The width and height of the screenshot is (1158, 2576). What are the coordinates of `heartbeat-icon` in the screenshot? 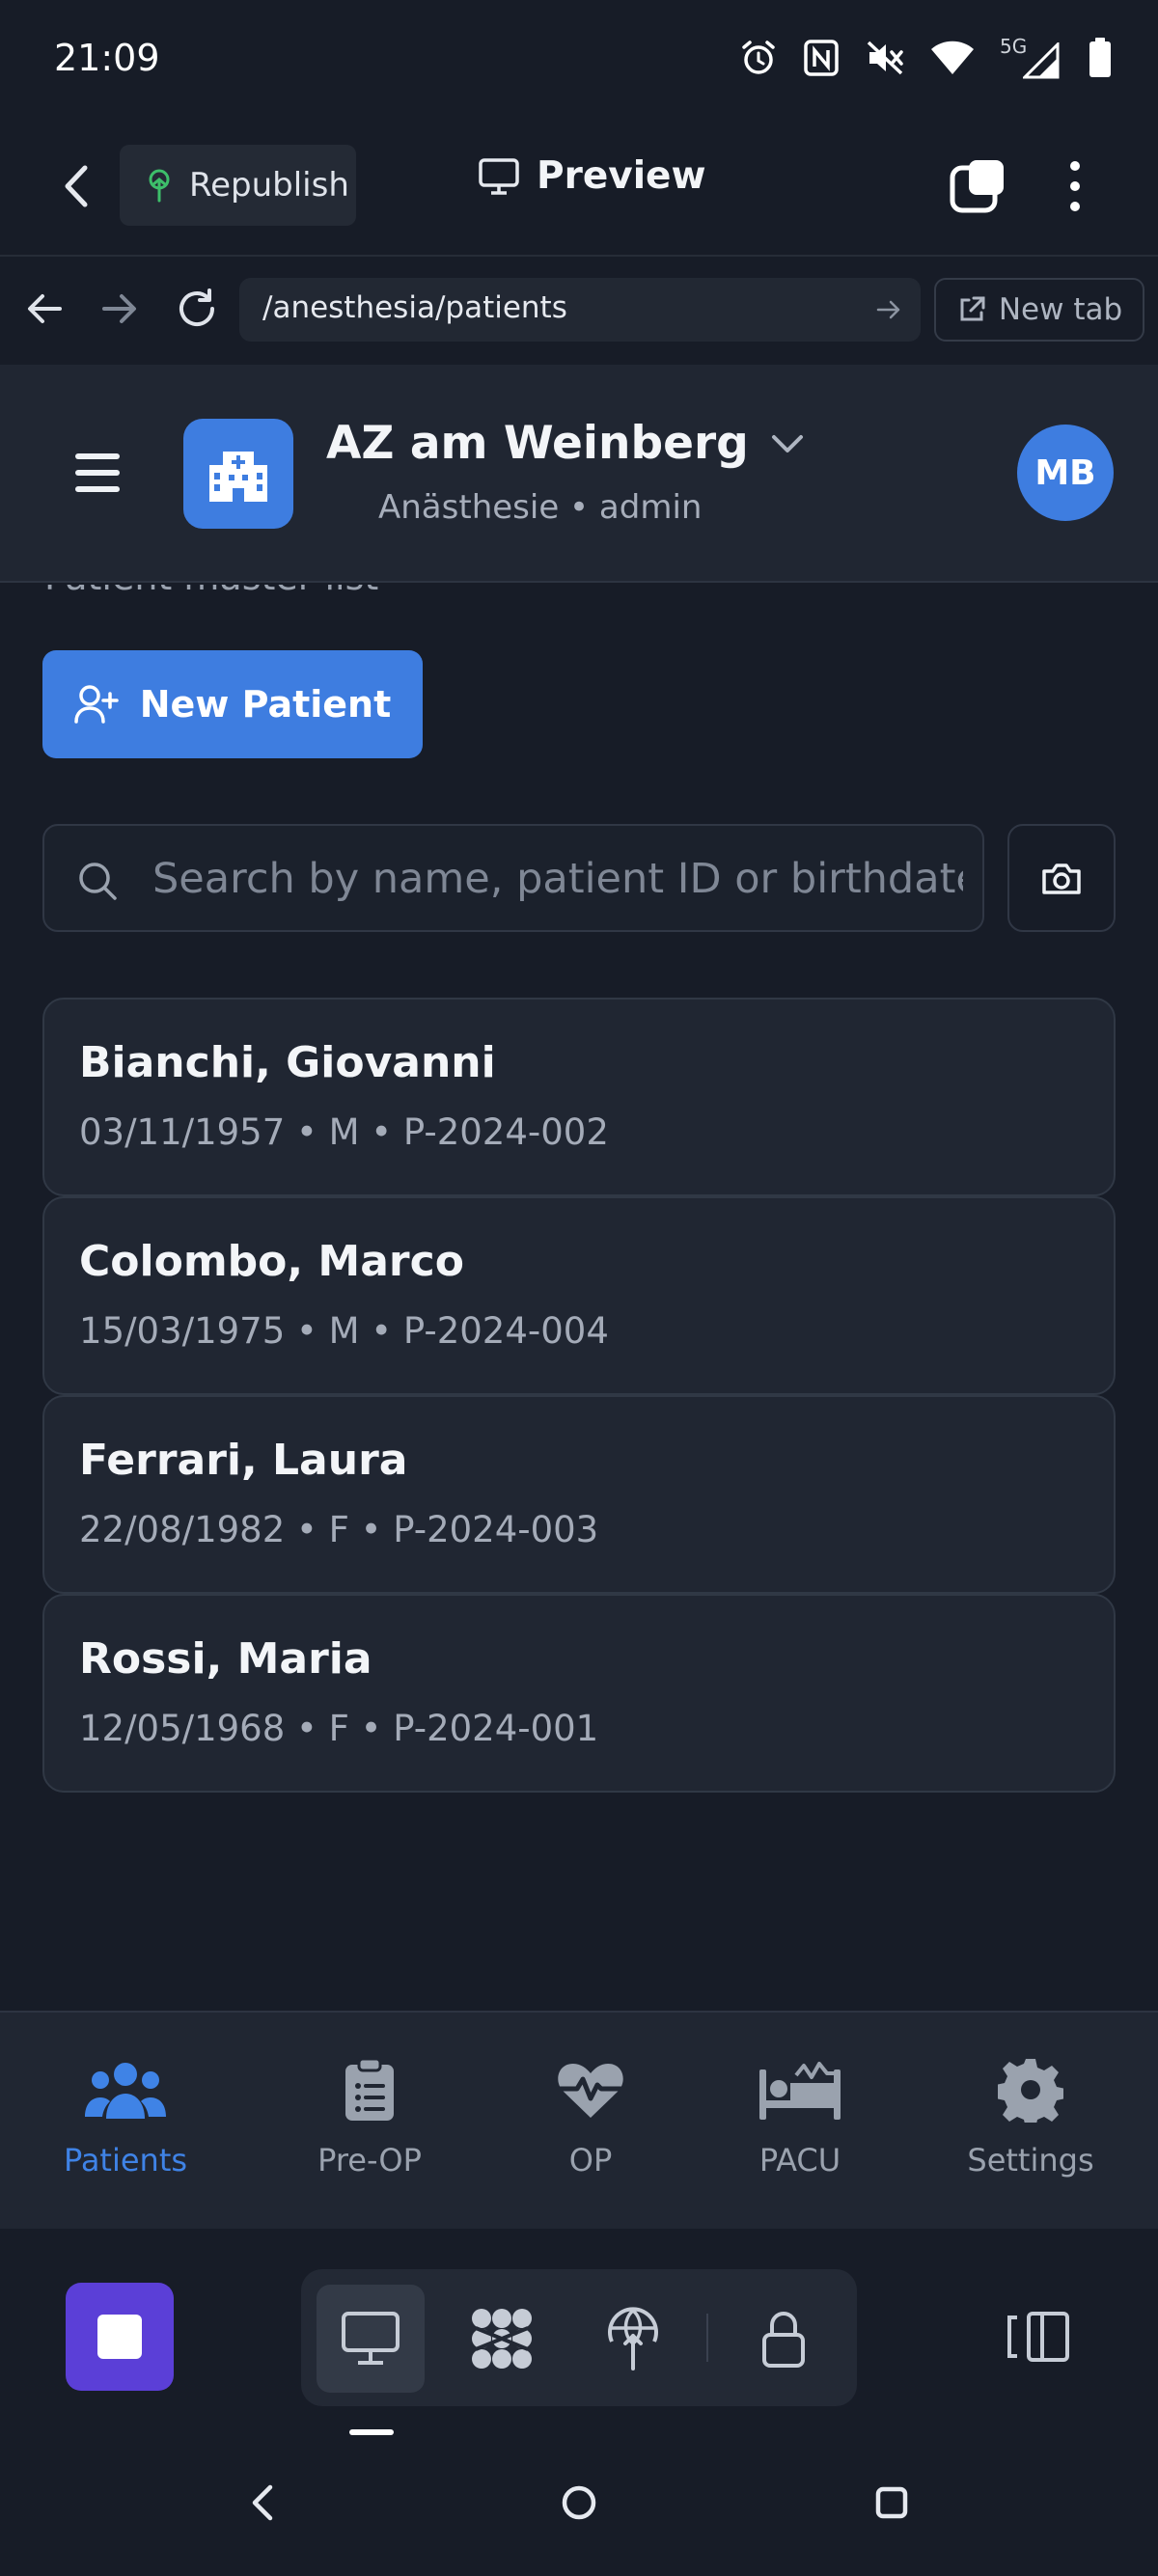 It's located at (590, 2091).